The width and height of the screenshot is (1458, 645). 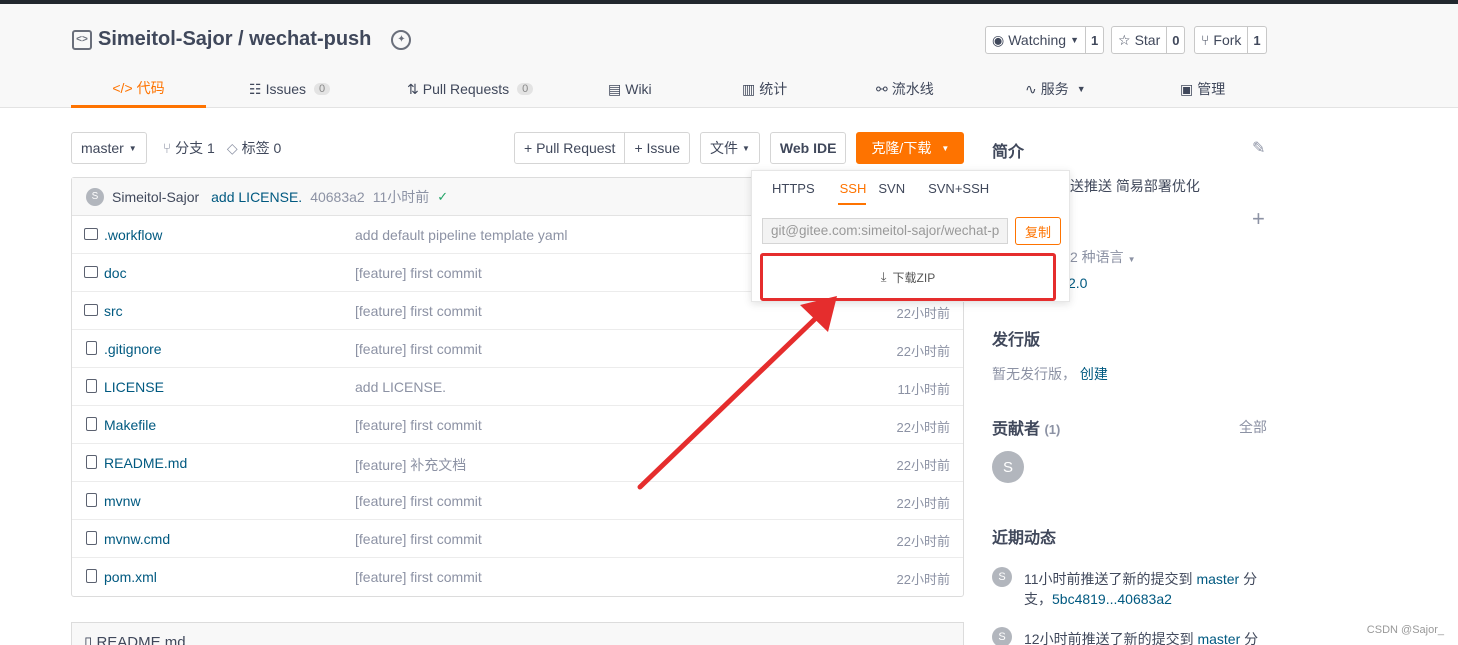 I want to click on contributors-count: (1), so click(x=1052, y=429).